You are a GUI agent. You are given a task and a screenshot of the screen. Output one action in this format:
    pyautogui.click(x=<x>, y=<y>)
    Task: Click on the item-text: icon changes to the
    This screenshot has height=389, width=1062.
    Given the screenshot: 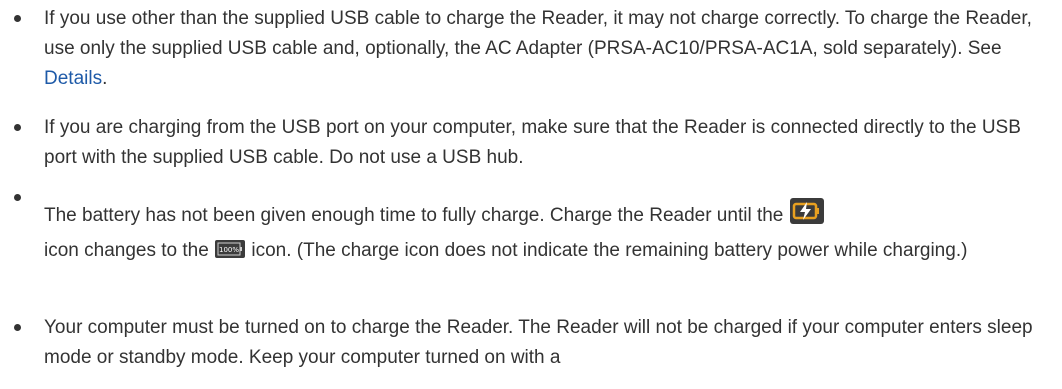 What is the action you would take?
    pyautogui.click(x=129, y=250)
    